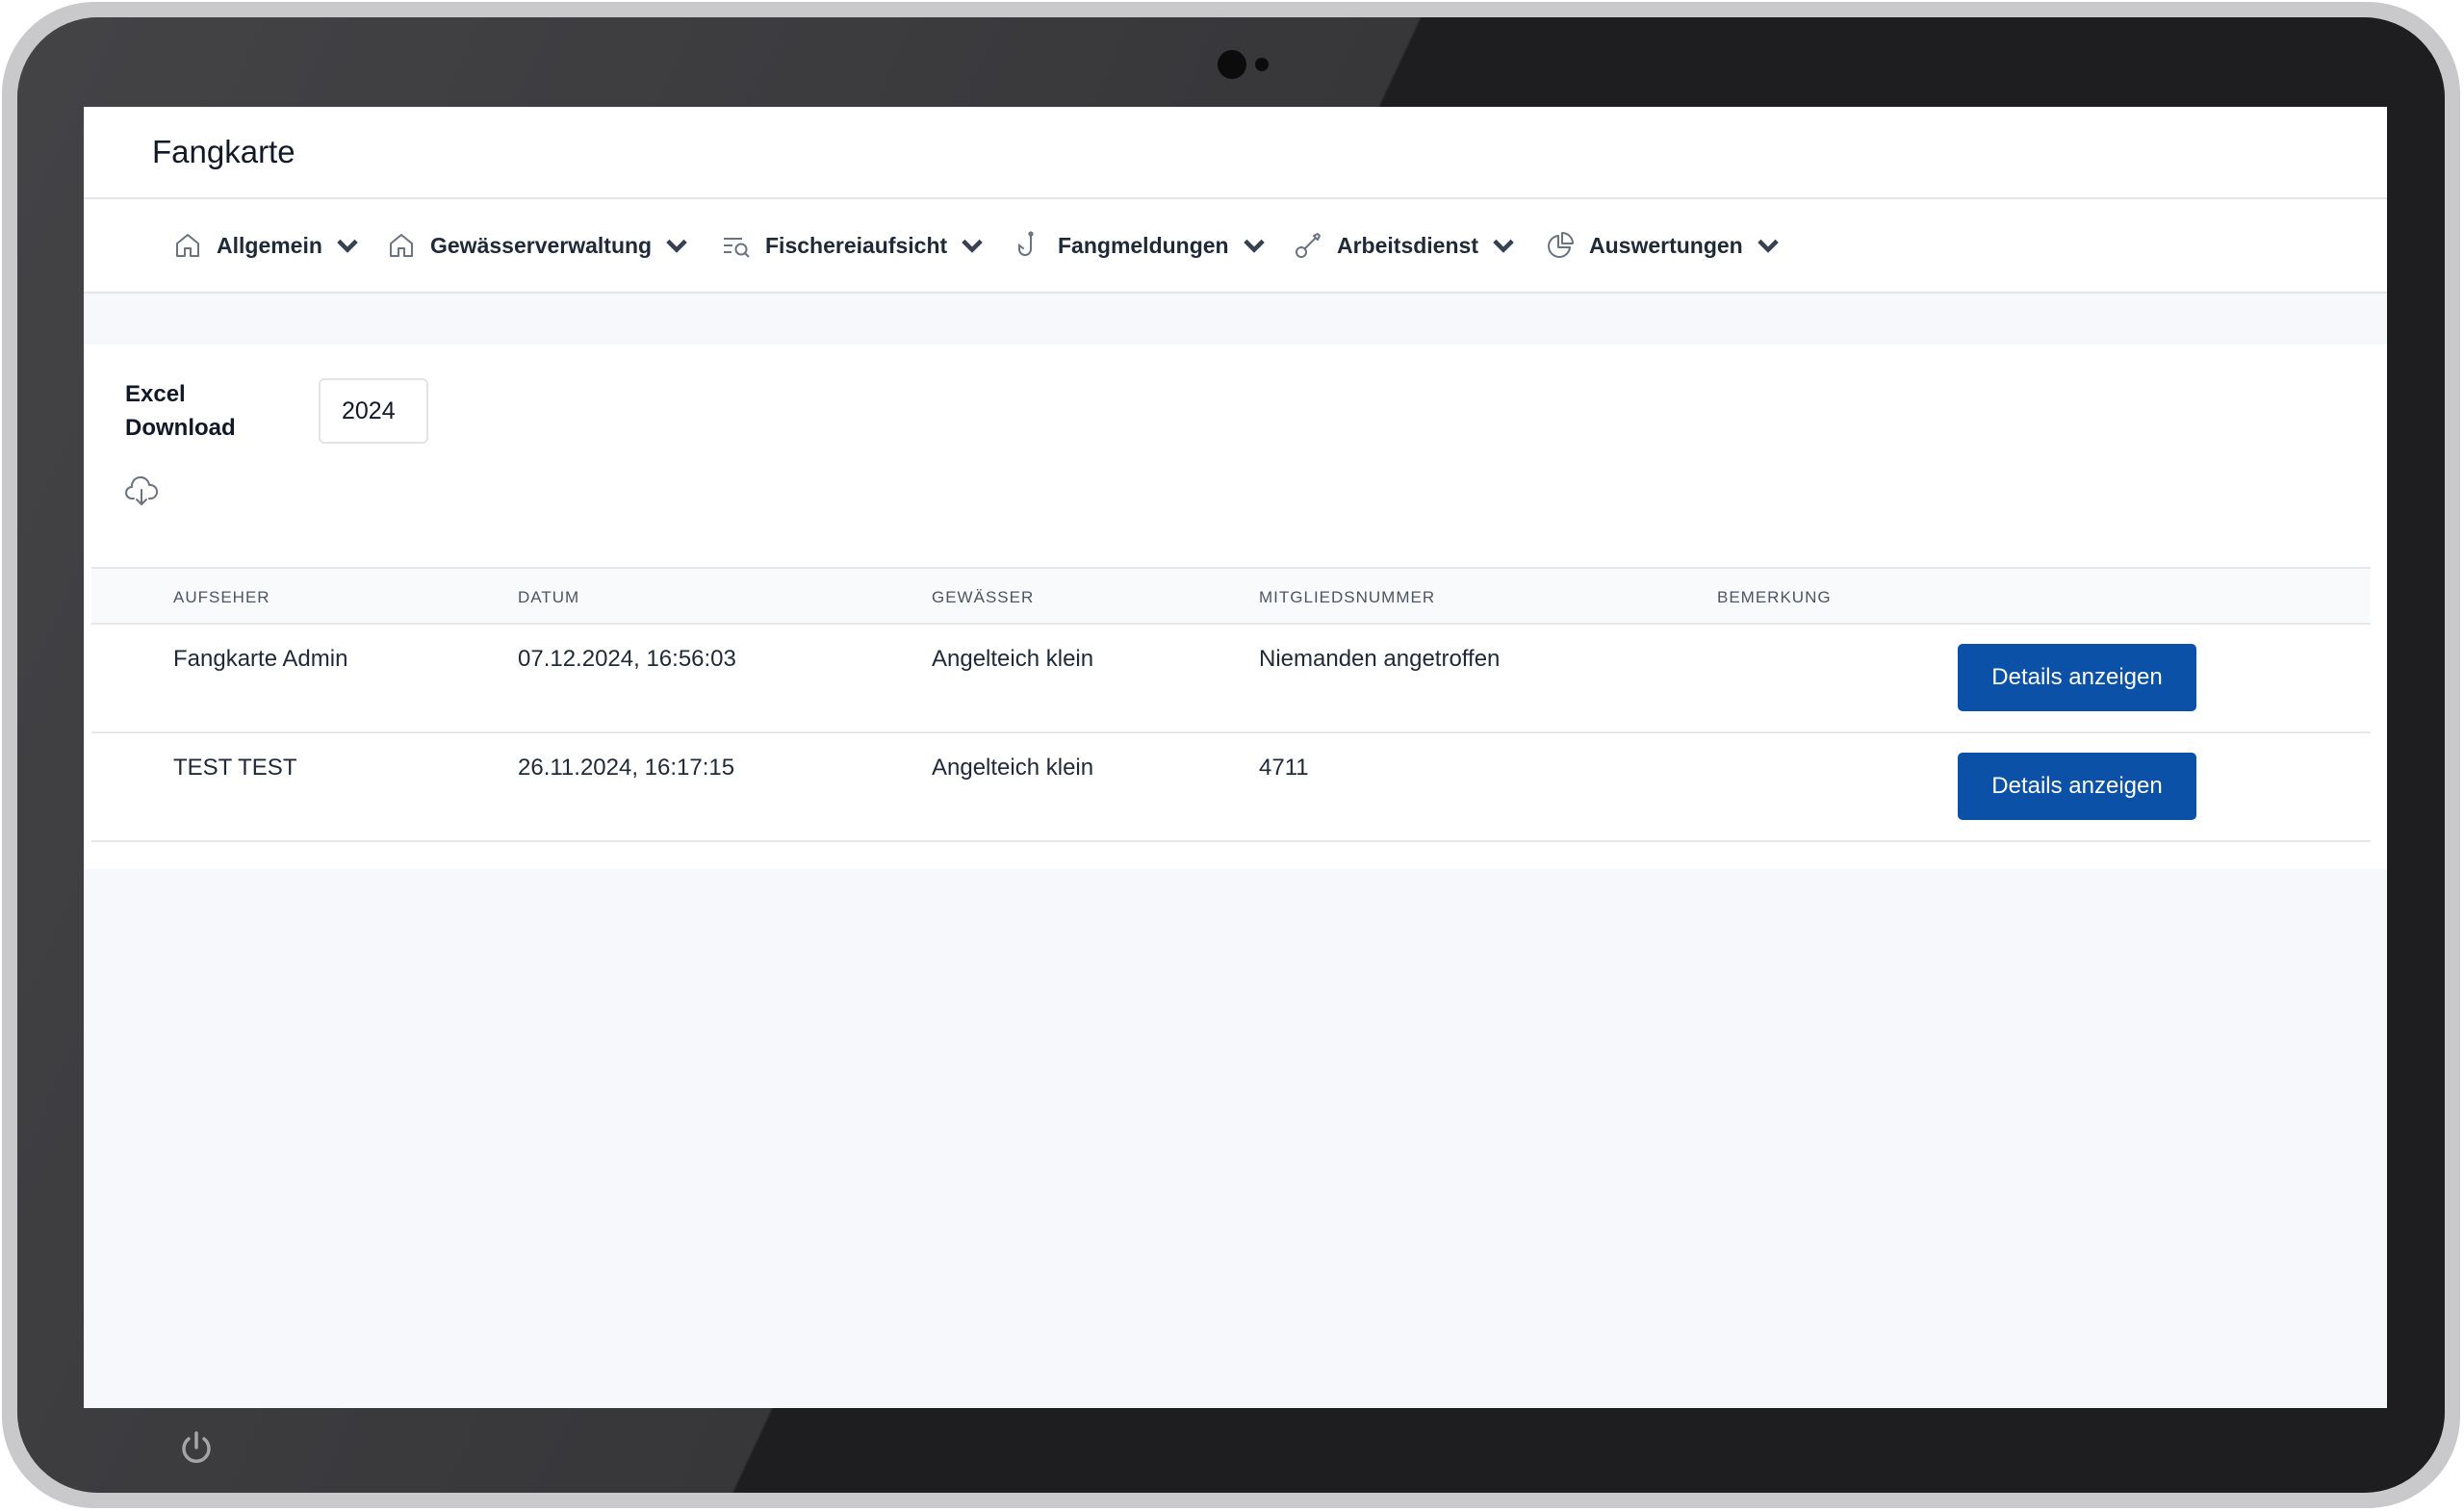  I want to click on nav-label: Auswertungen, so click(1666, 245).